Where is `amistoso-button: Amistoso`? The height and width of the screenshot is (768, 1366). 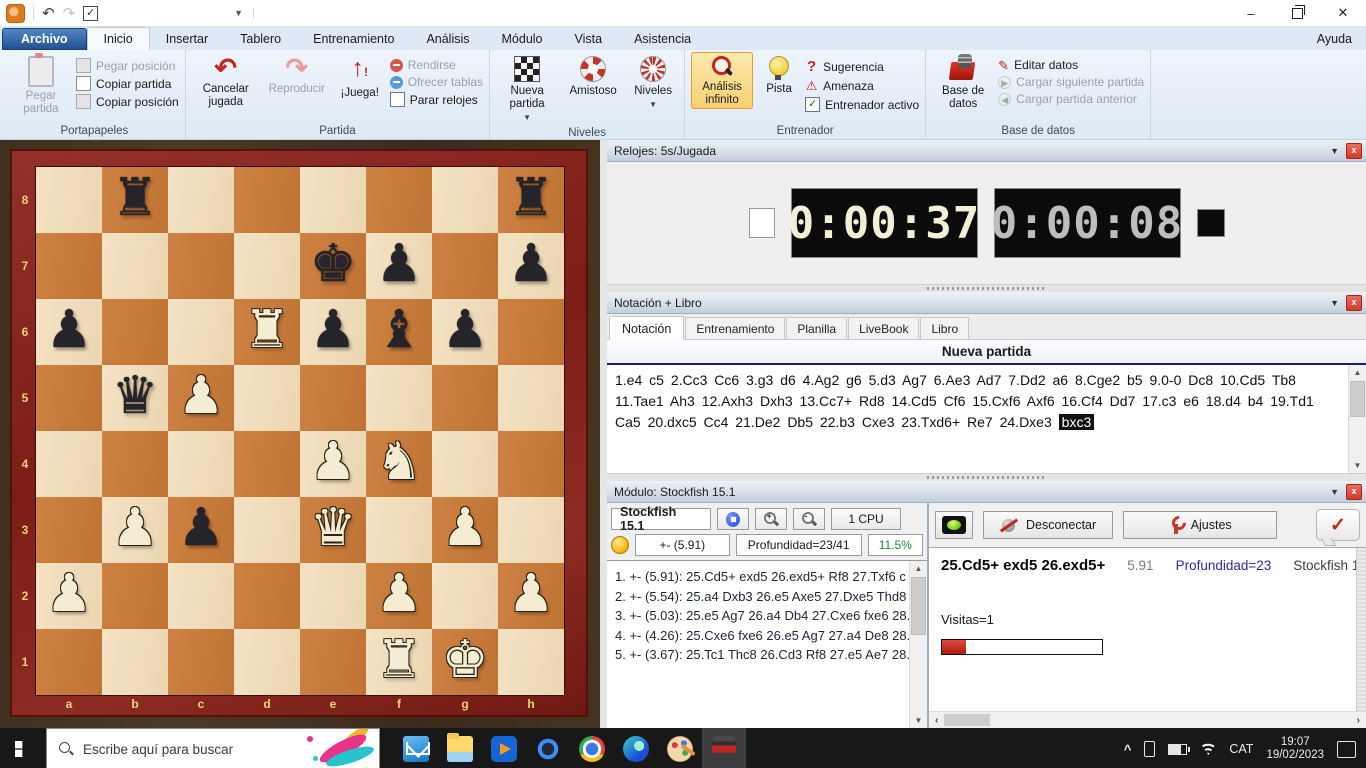 amistoso-button: Amistoso is located at coordinates (593, 76).